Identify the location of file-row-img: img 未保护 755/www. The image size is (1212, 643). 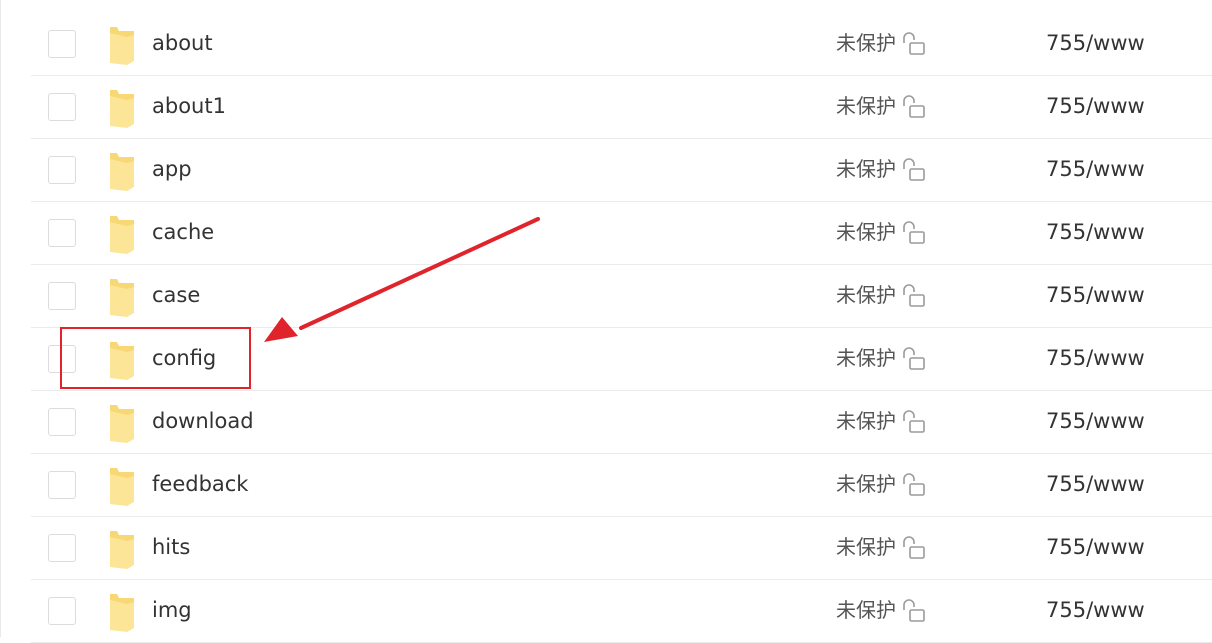
(621, 611).